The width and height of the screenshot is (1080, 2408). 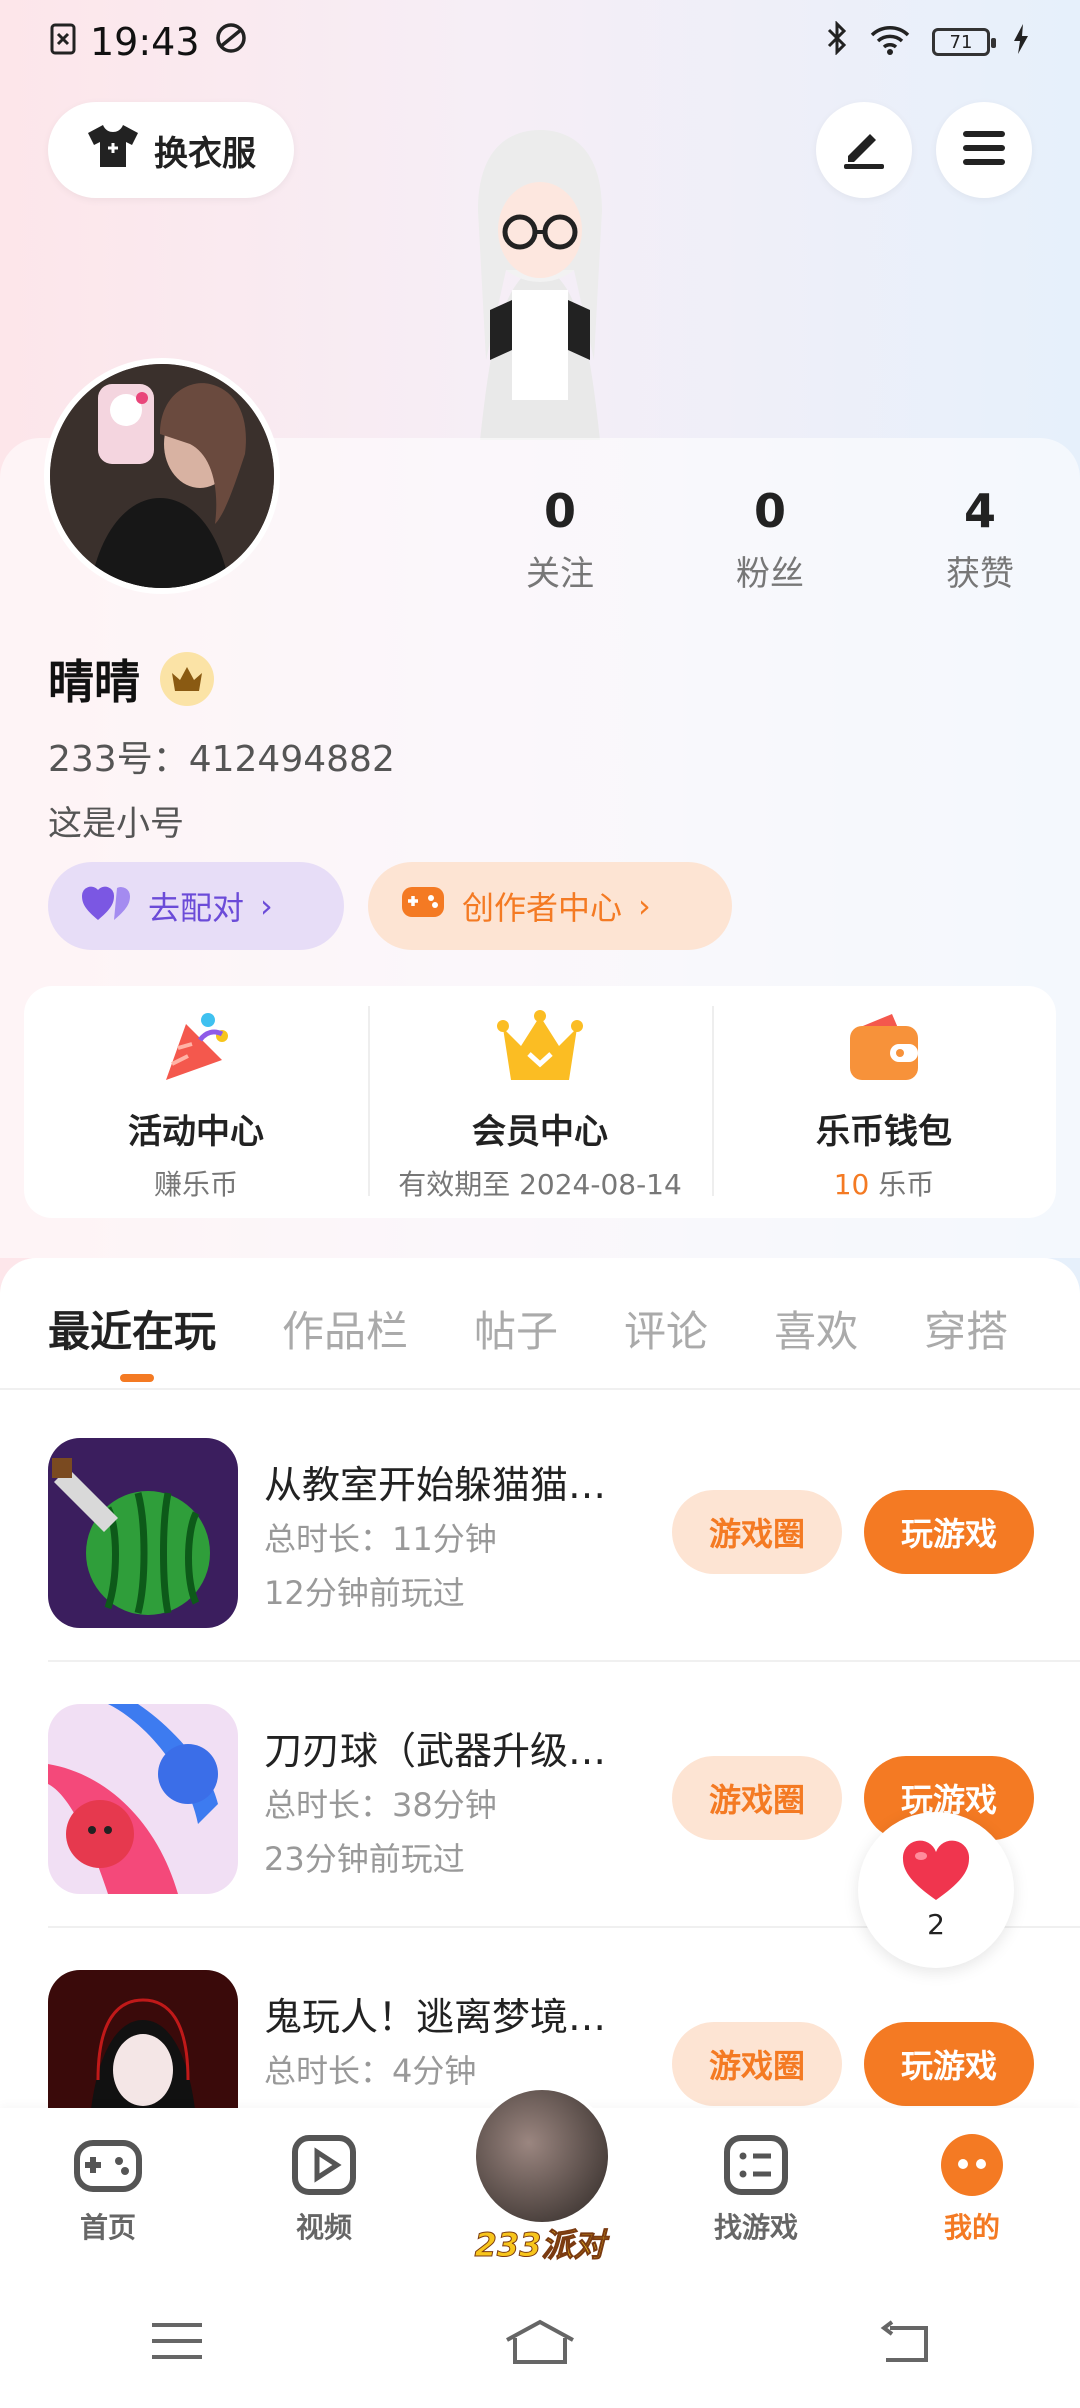 I want to click on avatar-3d-character, so click(x=540, y=280).